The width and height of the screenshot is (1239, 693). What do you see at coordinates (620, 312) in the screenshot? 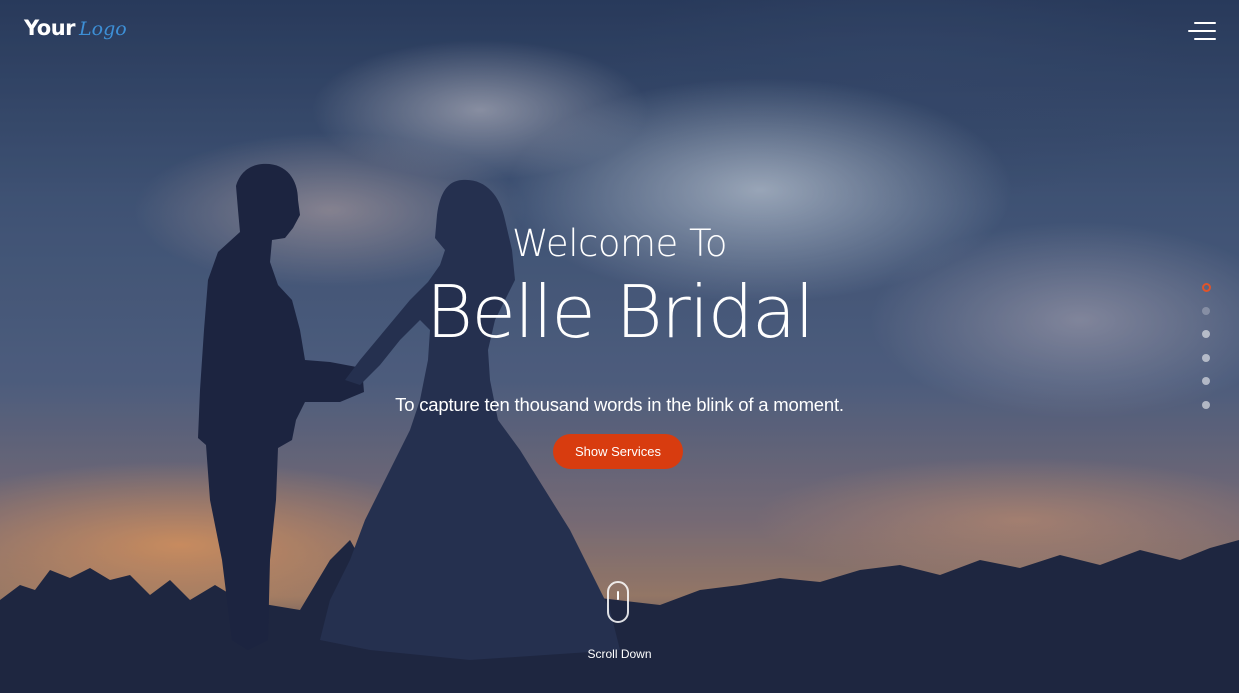
I see `brand-title: Belle Bridal` at bounding box center [620, 312].